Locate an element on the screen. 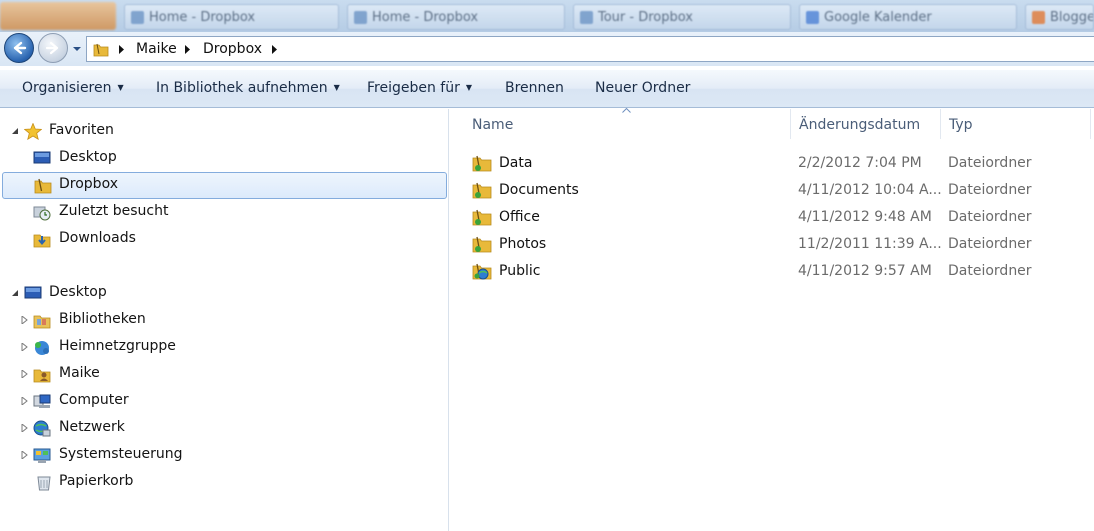 The height and width of the screenshot is (531, 1094). arrow-left-icon is located at coordinates (20, 48).